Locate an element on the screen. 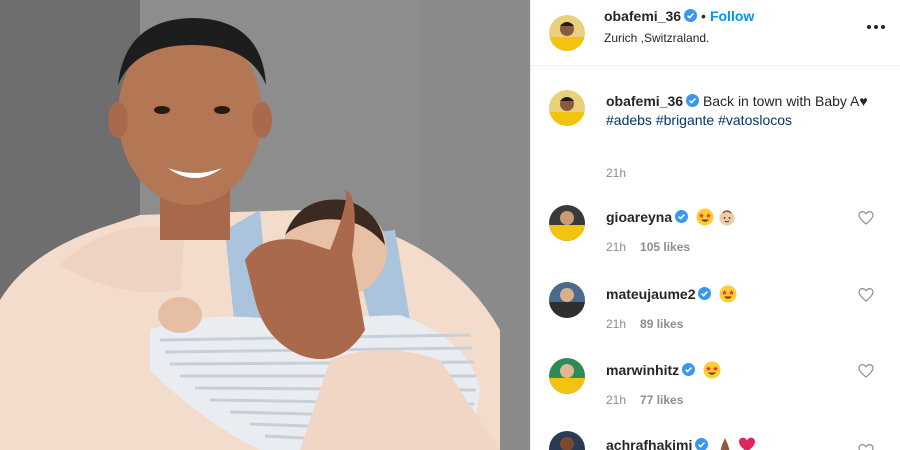 This screenshot has width=900, height=450. comment-likes: 105 likes is located at coordinates (665, 247).